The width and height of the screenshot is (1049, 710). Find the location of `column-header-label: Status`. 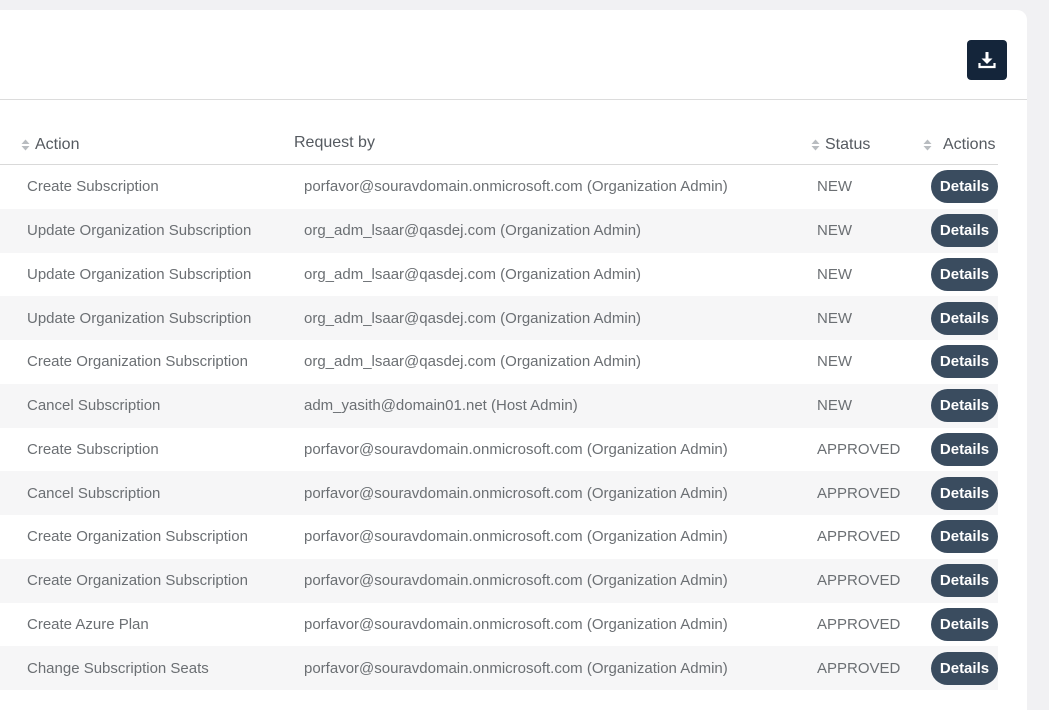

column-header-label: Status is located at coordinates (848, 144).